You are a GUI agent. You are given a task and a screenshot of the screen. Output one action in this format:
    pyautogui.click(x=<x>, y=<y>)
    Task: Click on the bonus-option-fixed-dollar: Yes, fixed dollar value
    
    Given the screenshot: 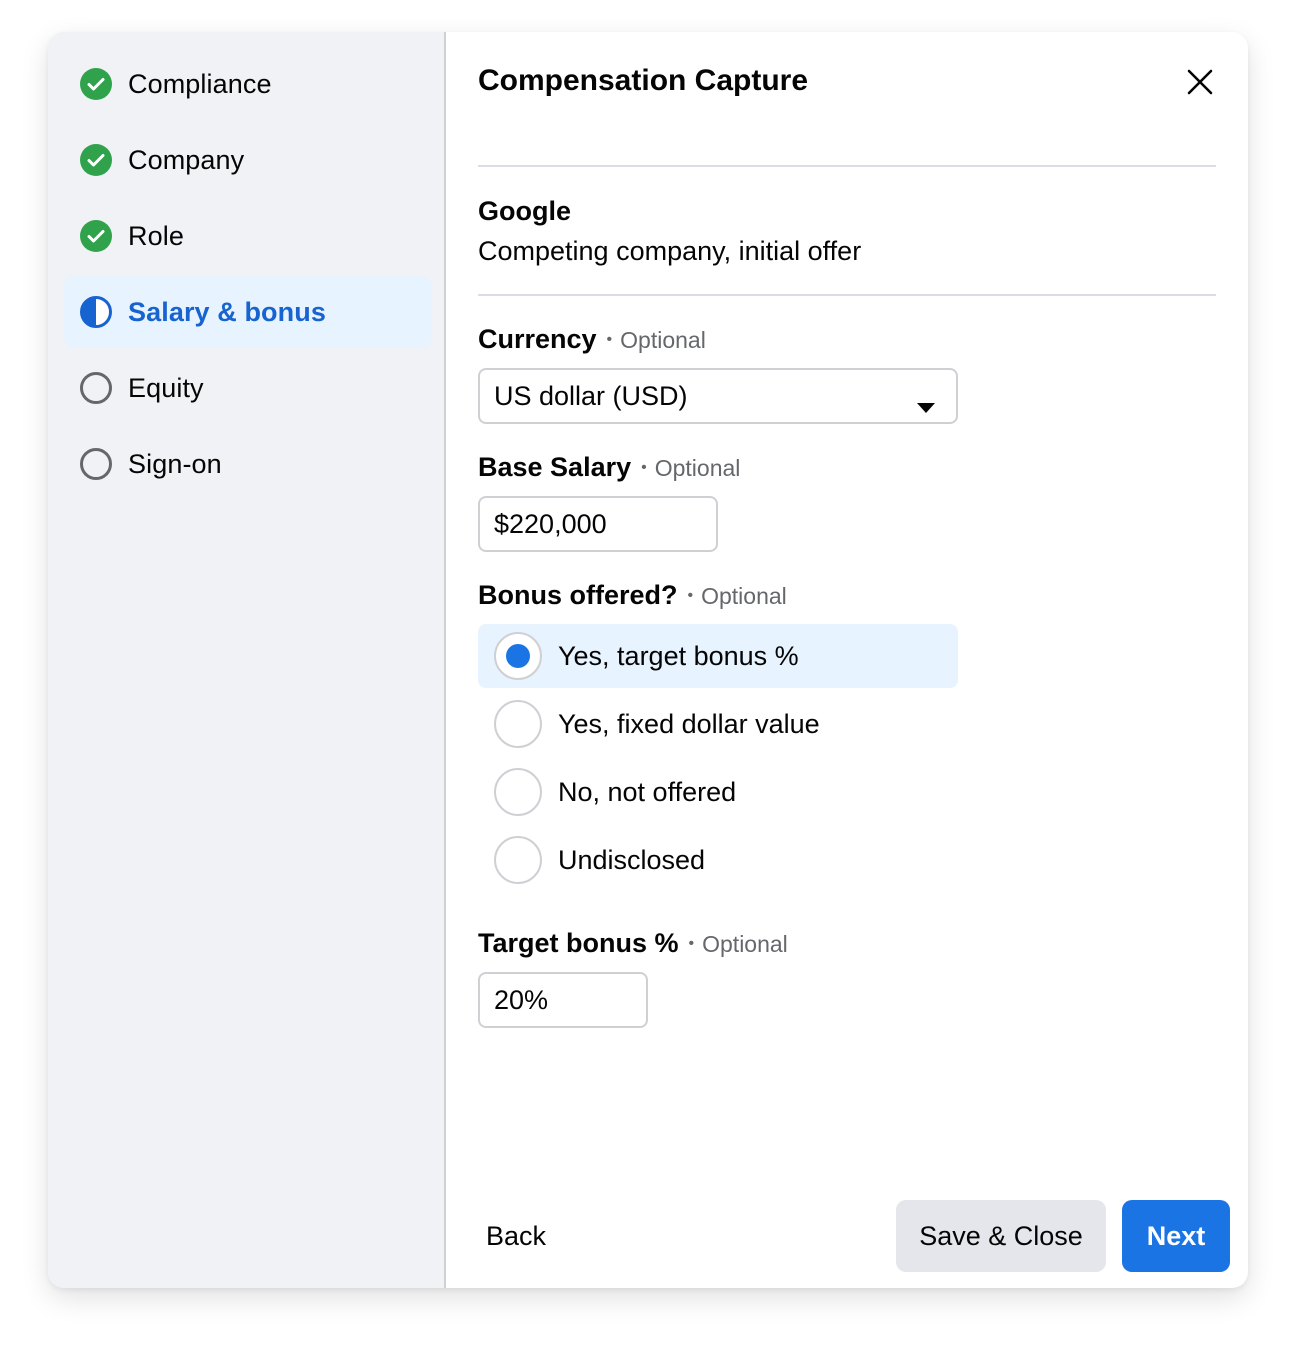 What is the action you would take?
    pyautogui.click(x=718, y=724)
    